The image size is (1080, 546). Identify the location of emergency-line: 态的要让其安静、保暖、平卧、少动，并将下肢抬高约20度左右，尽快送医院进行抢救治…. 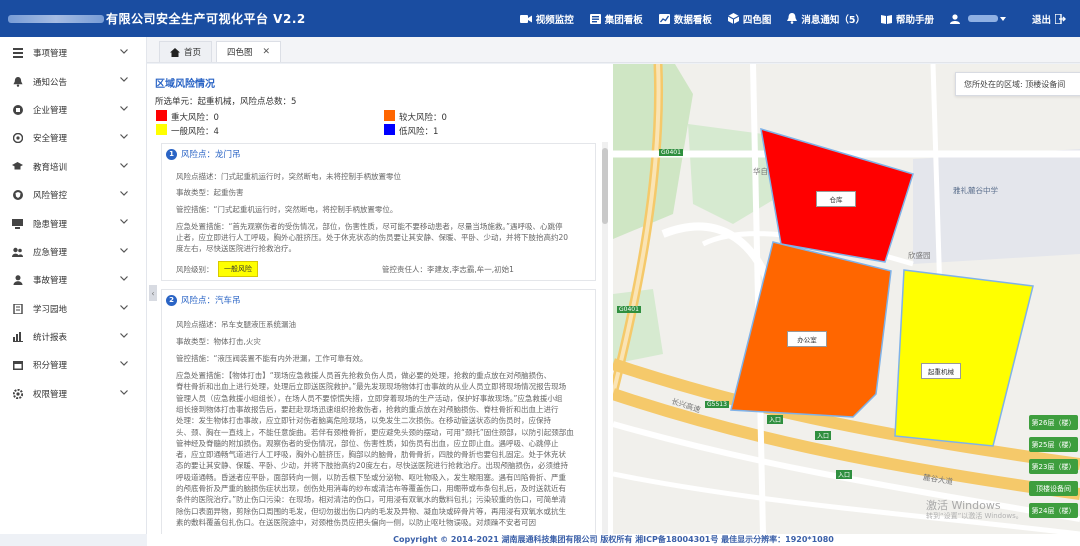
(372, 466).